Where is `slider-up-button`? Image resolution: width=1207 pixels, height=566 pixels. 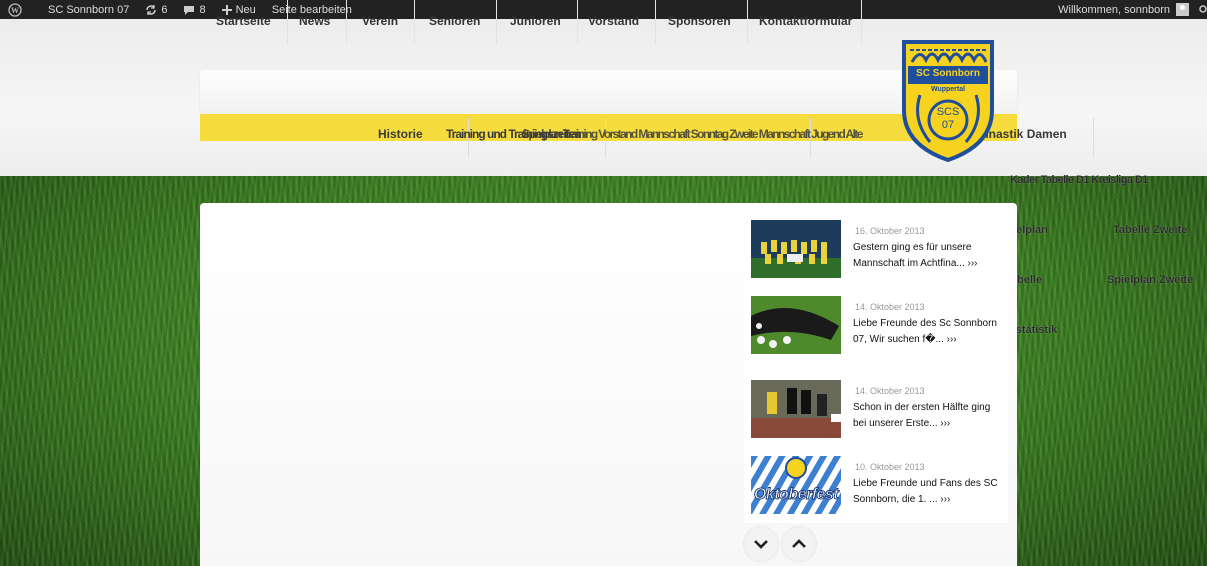
slider-up-button is located at coordinates (799, 544).